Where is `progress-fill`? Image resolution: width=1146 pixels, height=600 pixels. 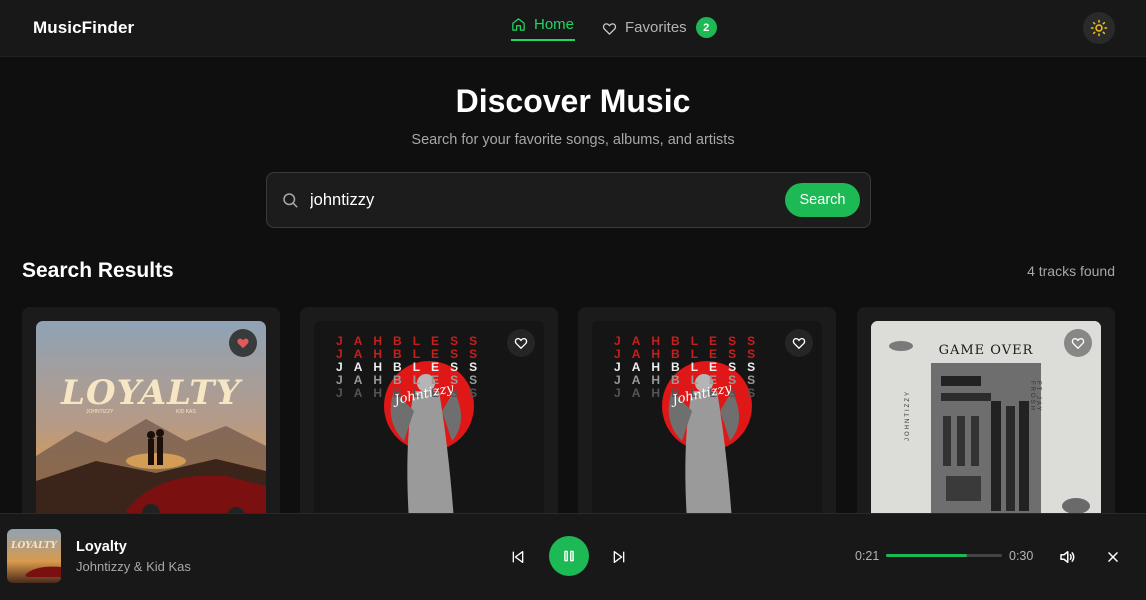 progress-fill is located at coordinates (927, 555).